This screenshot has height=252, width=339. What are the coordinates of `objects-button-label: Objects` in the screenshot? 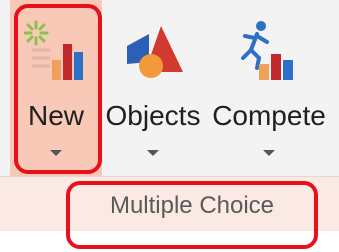 It's located at (153, 115).